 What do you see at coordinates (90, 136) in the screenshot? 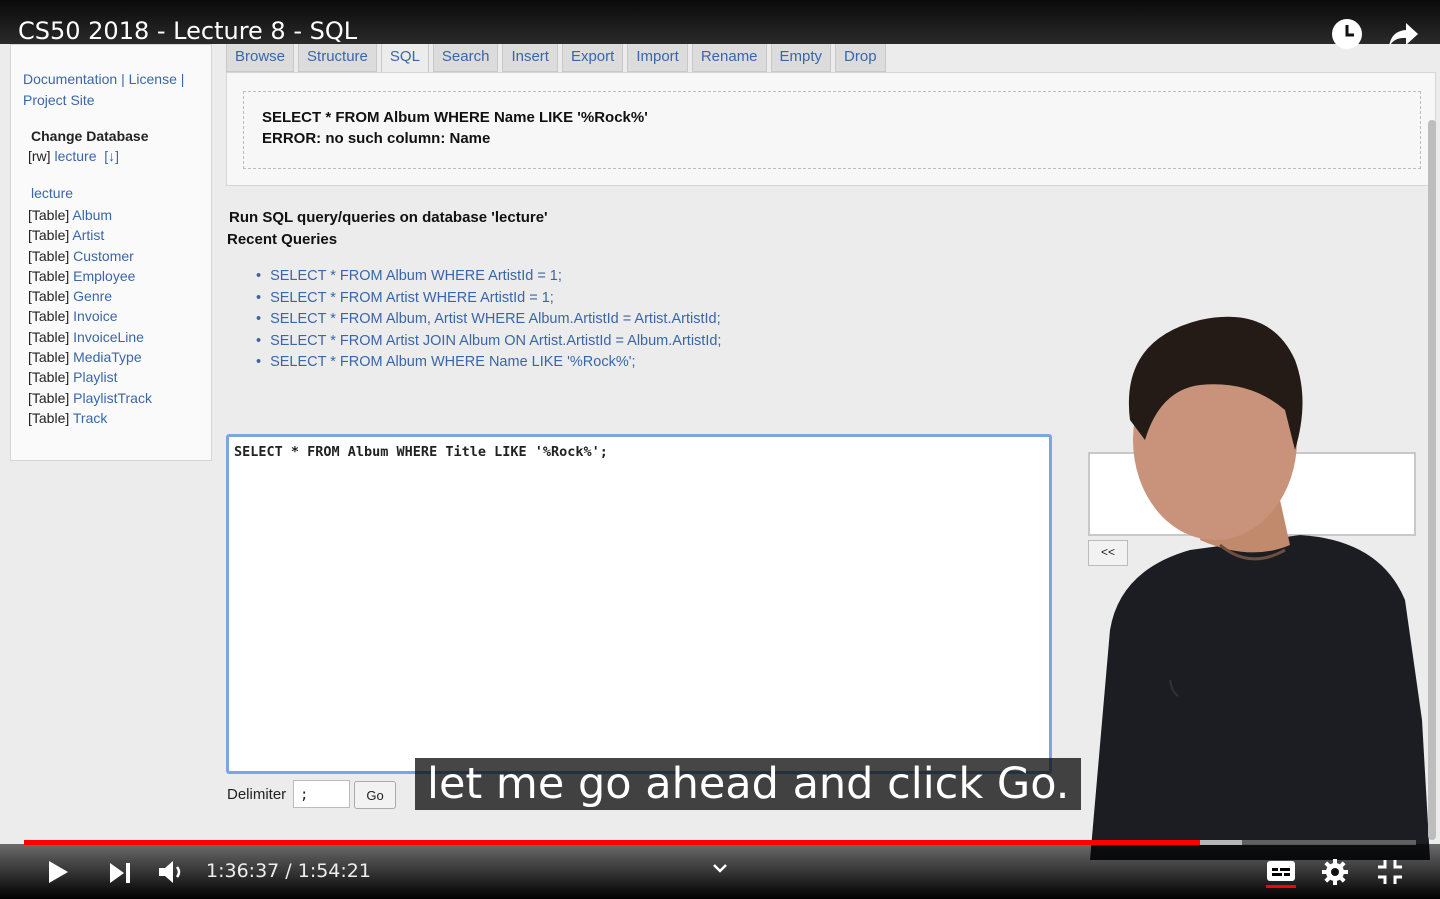
I see `change-database-heading: Change Database` at bounding box center [90, 136].